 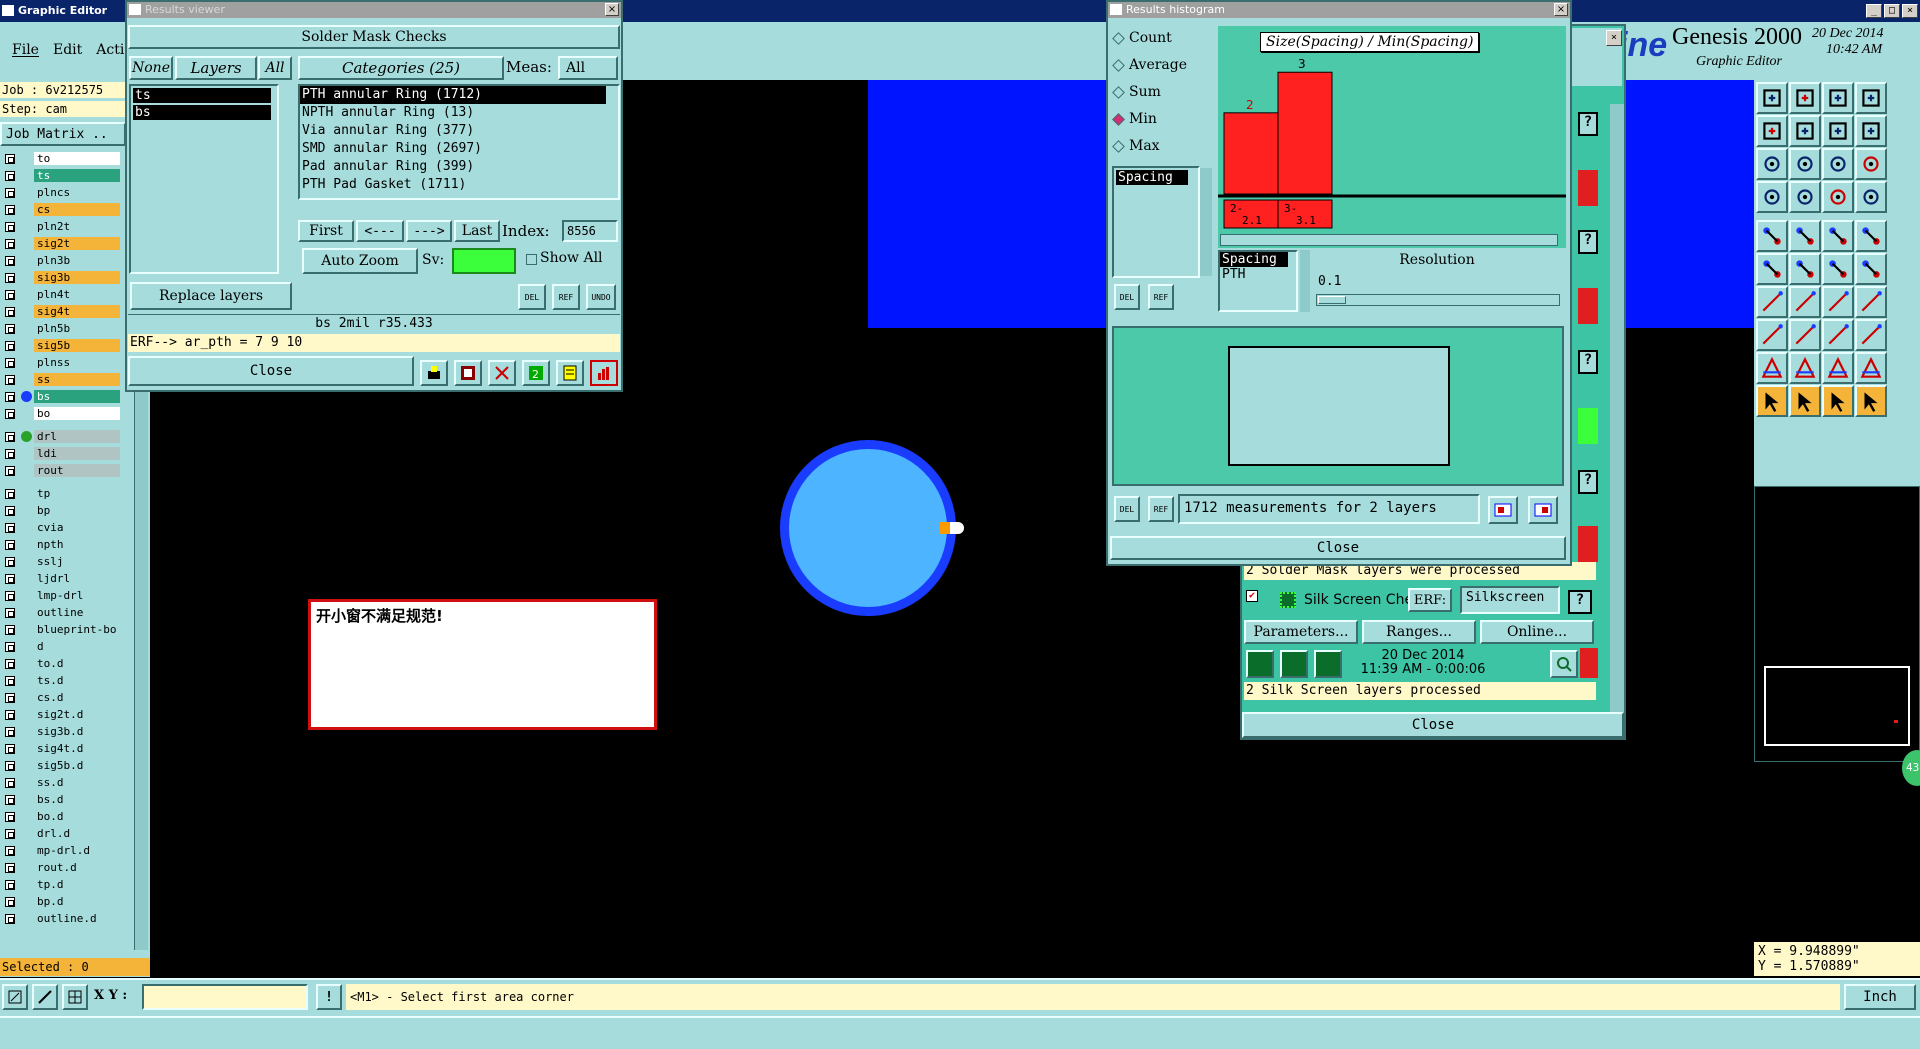 I want to click on category-item: SMD annular Ring (2697), so click(x=453, y=149).